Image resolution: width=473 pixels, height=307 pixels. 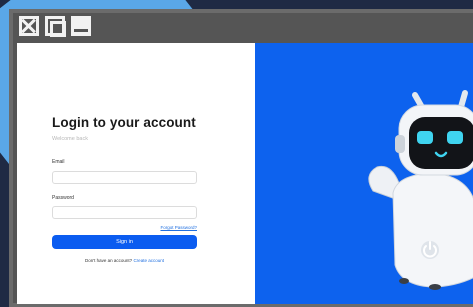 I want to click on page-title: Login to your account, so click(x=124, y=122).